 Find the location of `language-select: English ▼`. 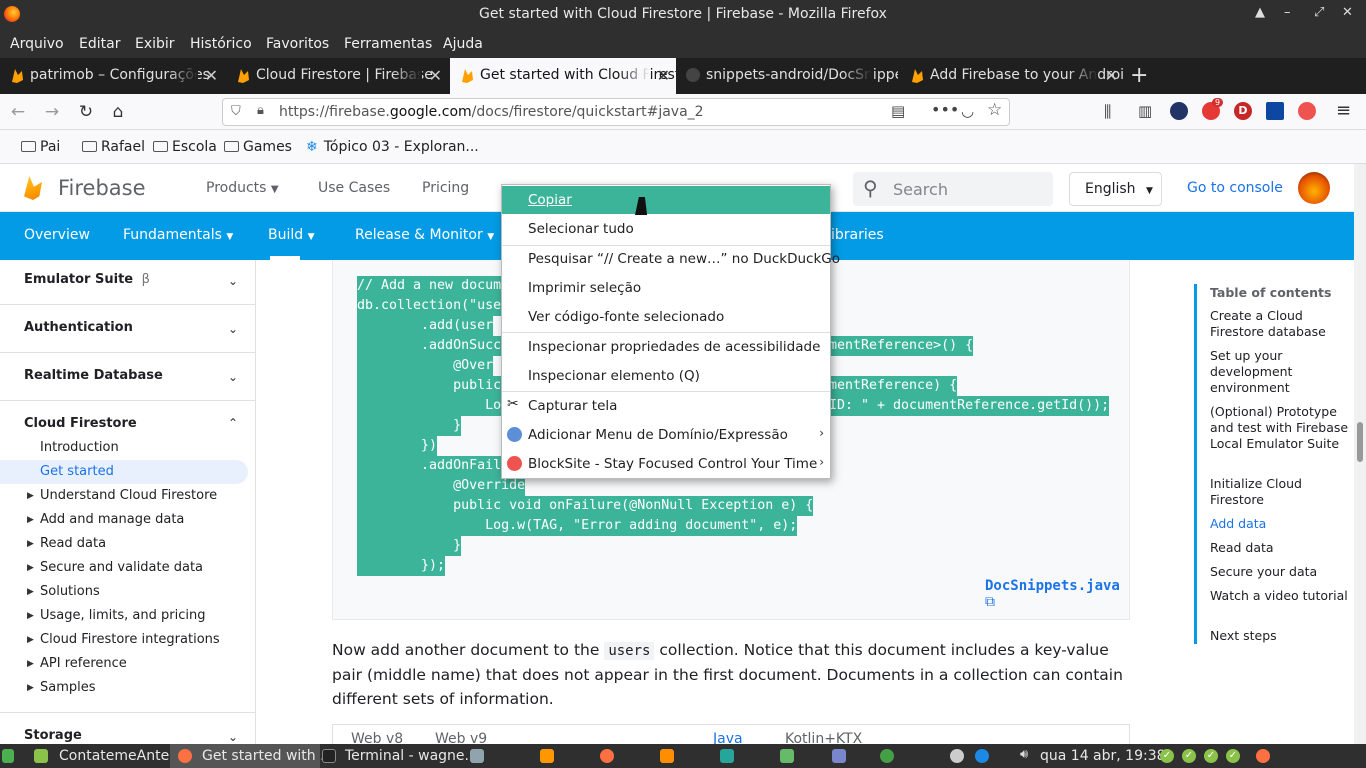

language-select: English ▼ is located at coordinates (1115, 189).